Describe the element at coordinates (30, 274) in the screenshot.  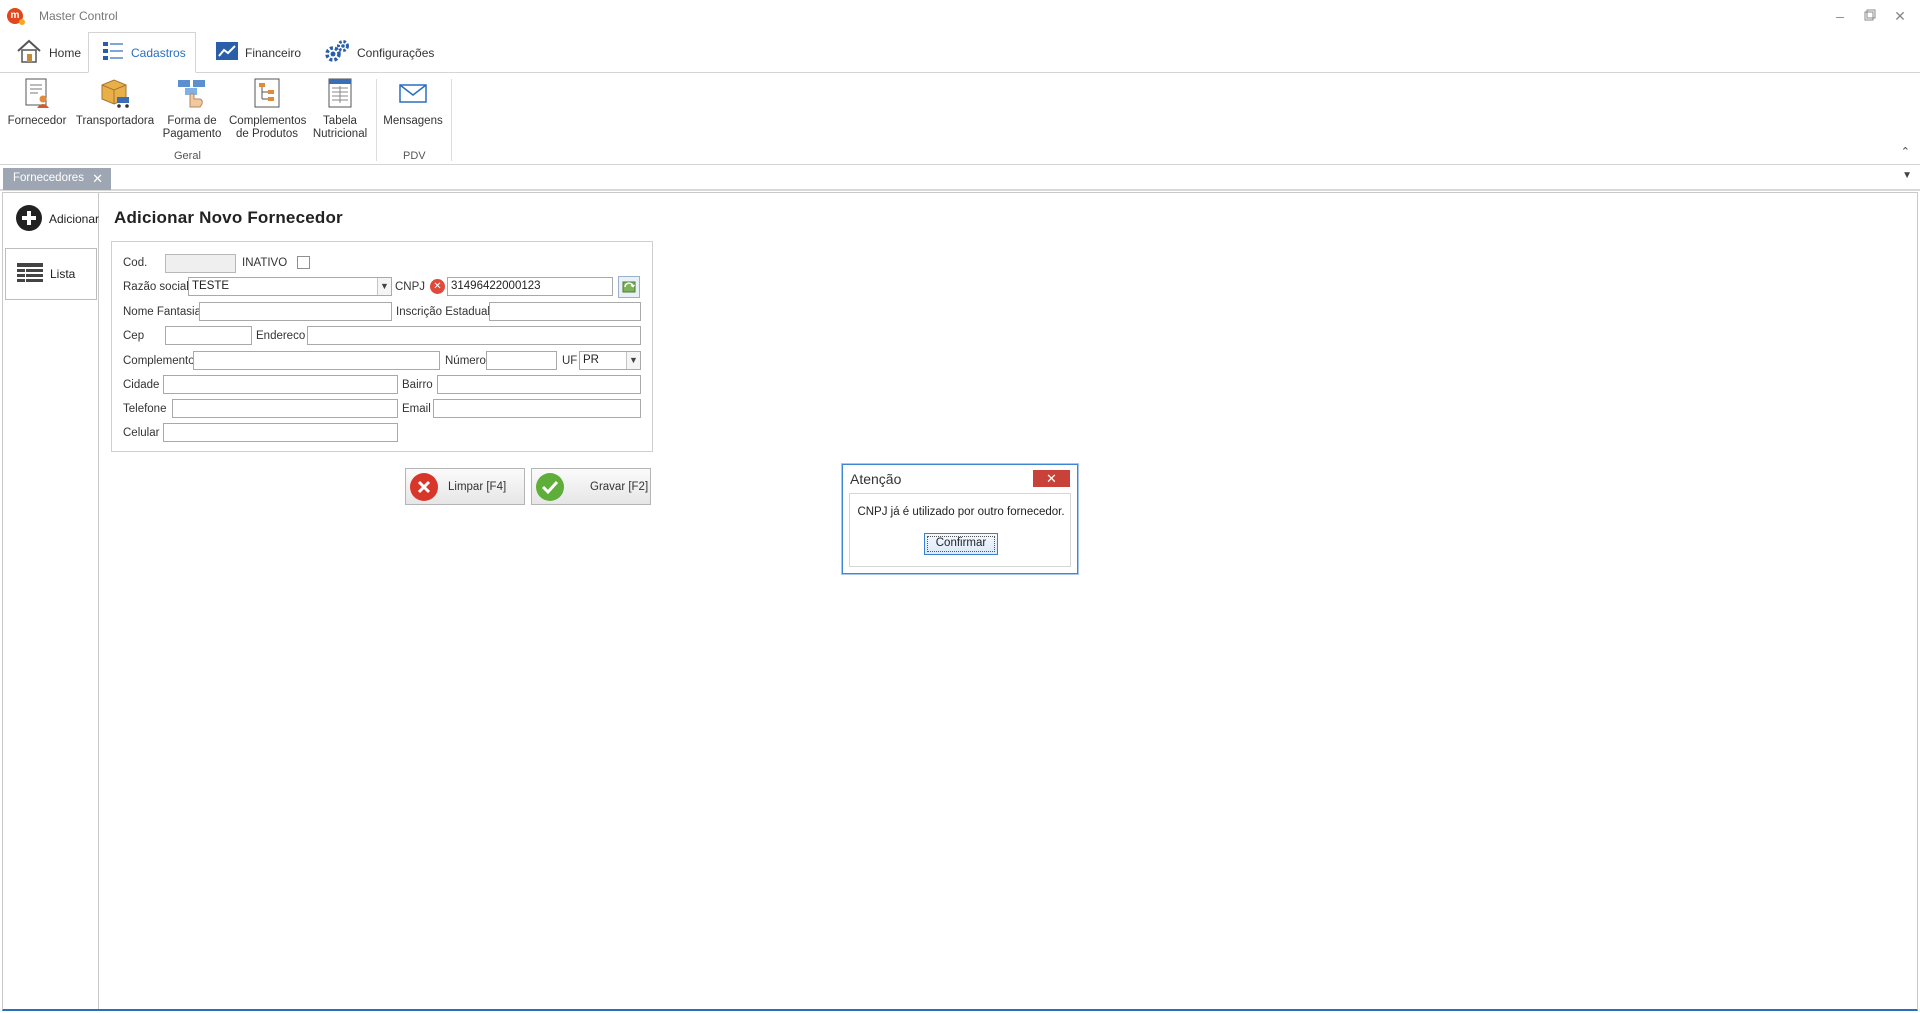
I see `grid-list-icon` at that location.